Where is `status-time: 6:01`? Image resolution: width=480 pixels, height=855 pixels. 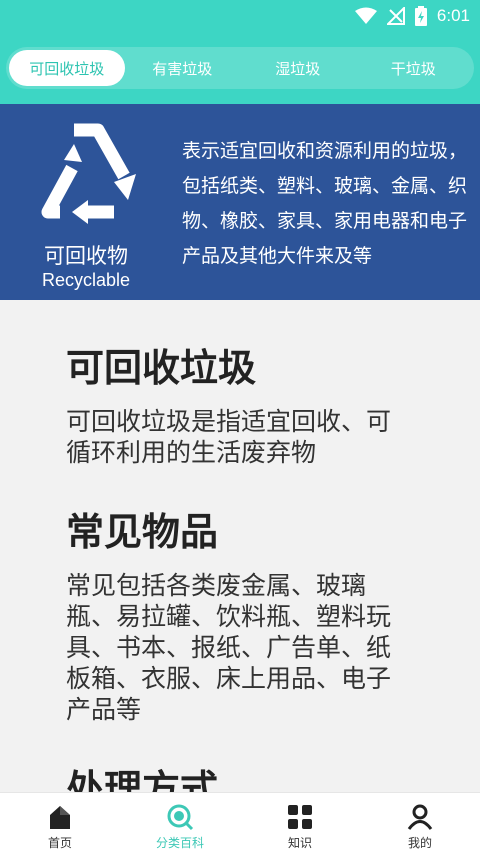
status-time: 6:01 is located at coordinates (453, 15).